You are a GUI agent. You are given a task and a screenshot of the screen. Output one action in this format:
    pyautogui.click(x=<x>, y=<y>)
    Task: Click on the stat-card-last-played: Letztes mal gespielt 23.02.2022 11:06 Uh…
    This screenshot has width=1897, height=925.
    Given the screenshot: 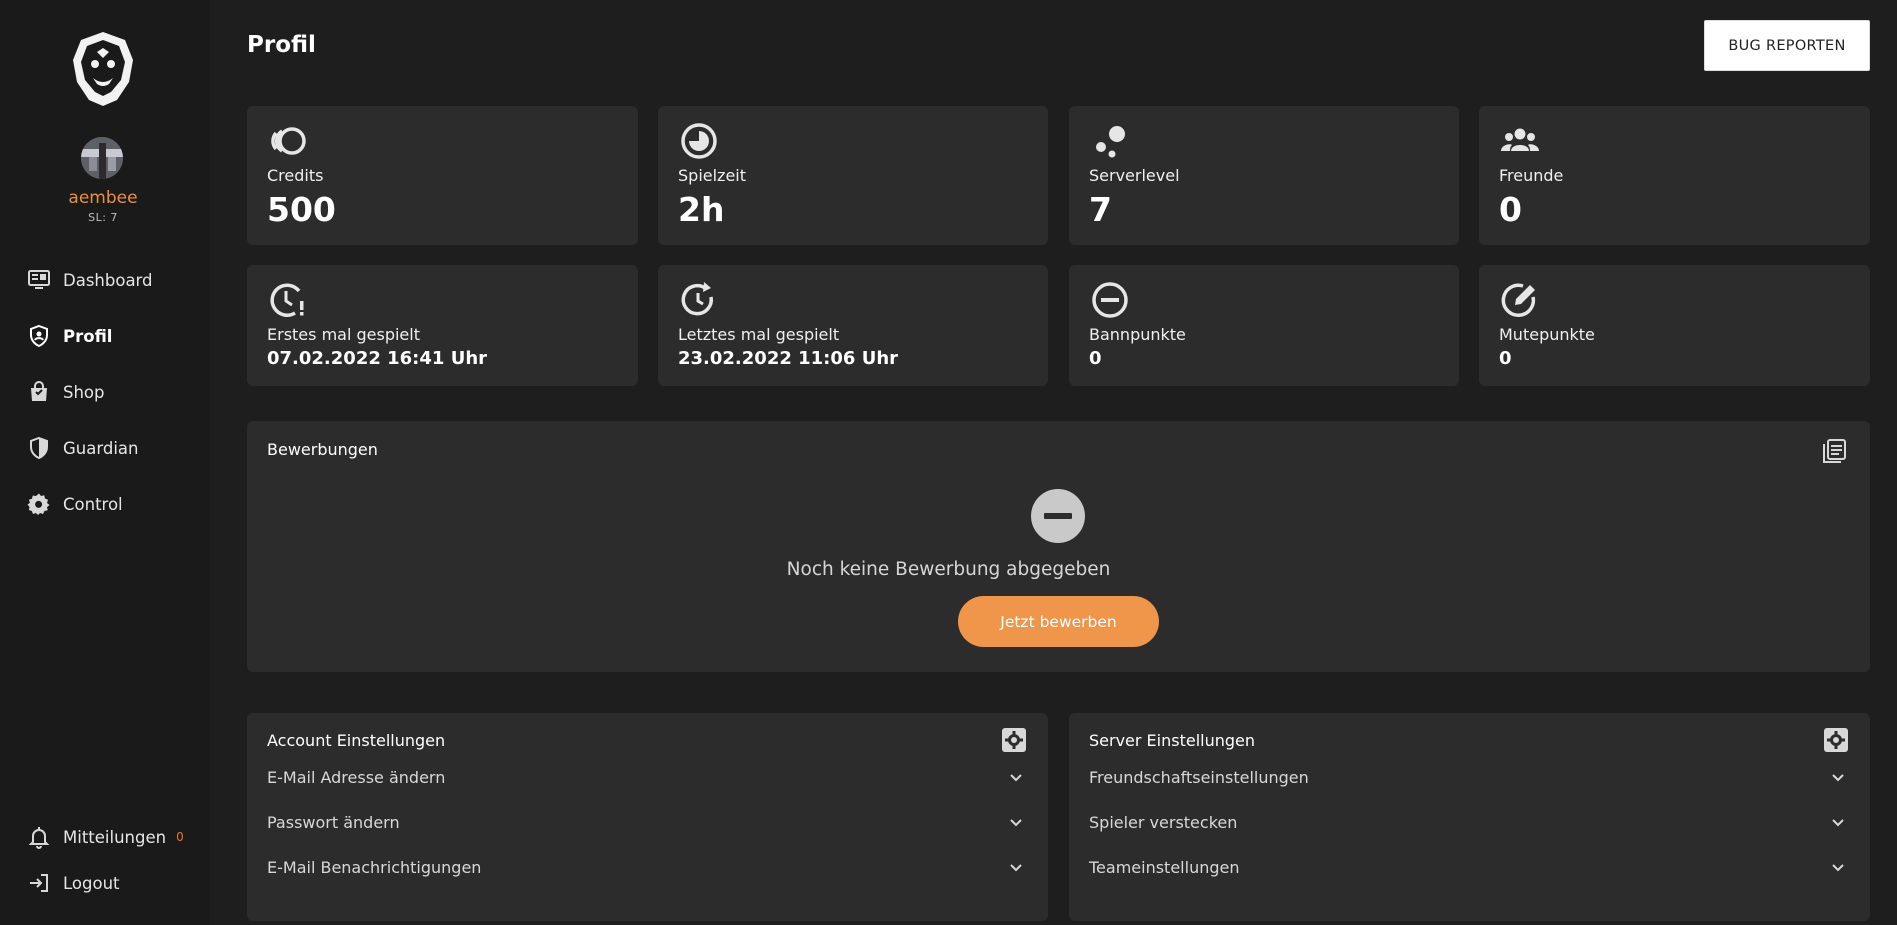 What is the action you would take?
    pyautogui.click(x=853, y=325)
    